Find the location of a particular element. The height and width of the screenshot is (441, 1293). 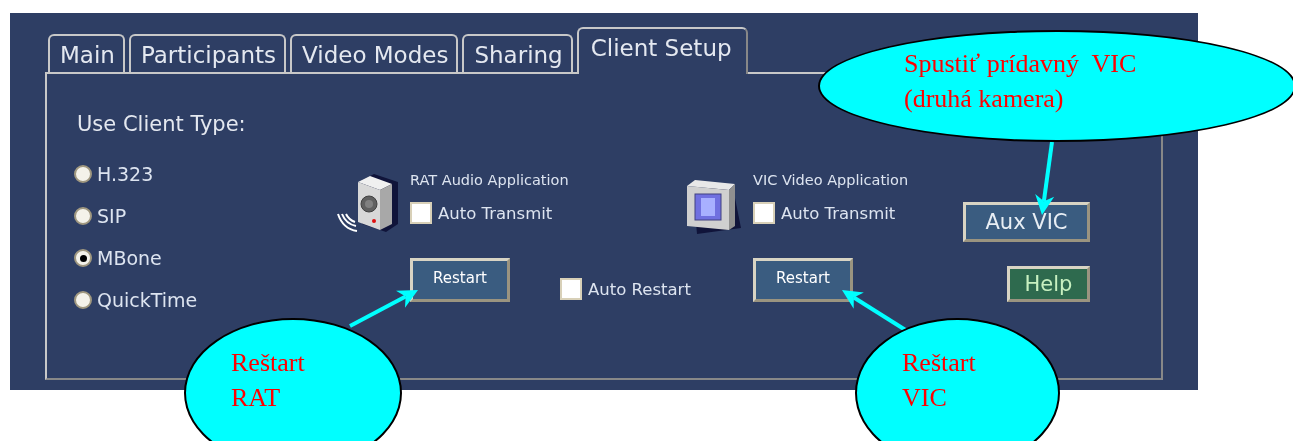

radio-option: MBone is located at coordinates (204, 258).